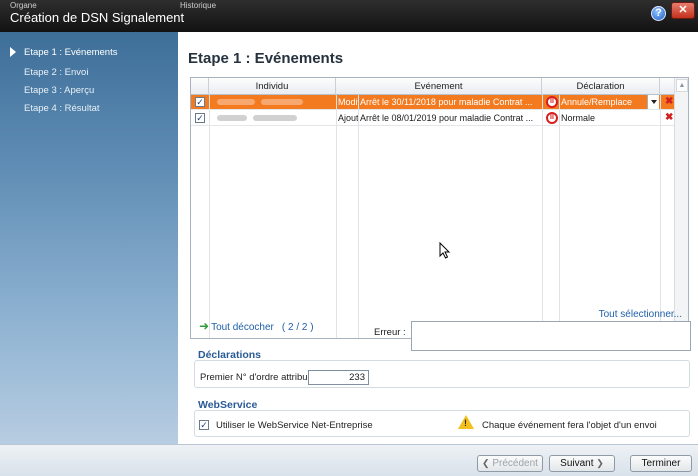 Image resolution: width=698 pixels, height=476 pixels. What do you see at coordinates (682, 85) in the screenshot?
I see `scroll-up-icon: ▲` at bounding box center [682, 85].